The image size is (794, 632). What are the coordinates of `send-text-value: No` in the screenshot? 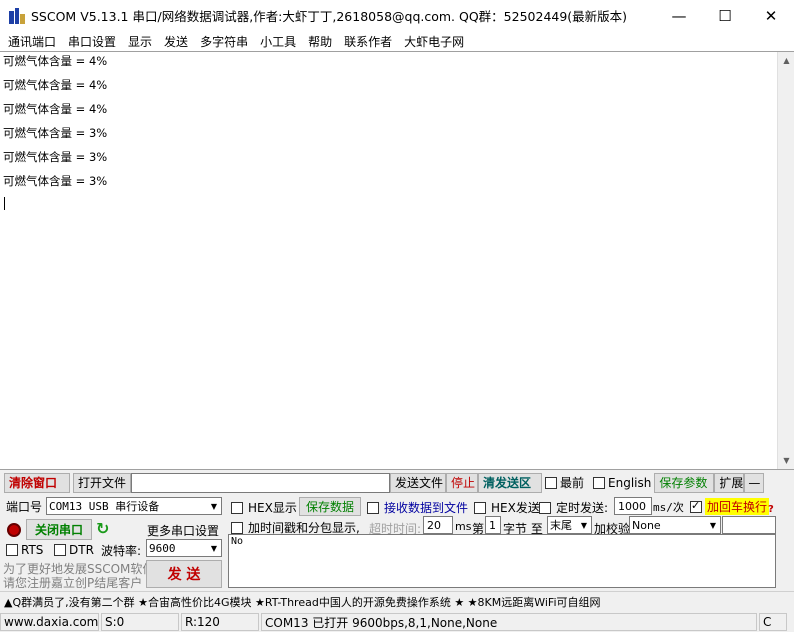 It's located at (237, 541).